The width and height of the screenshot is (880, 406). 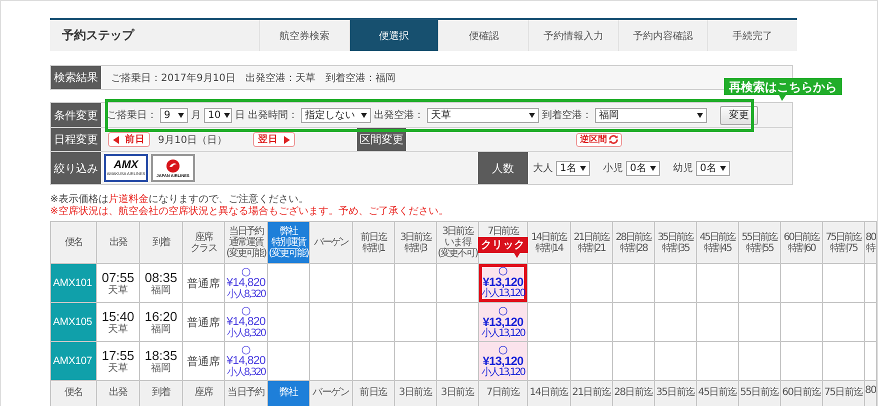 I want to click on column-header: 前日迄, so click(x=373, y=393).